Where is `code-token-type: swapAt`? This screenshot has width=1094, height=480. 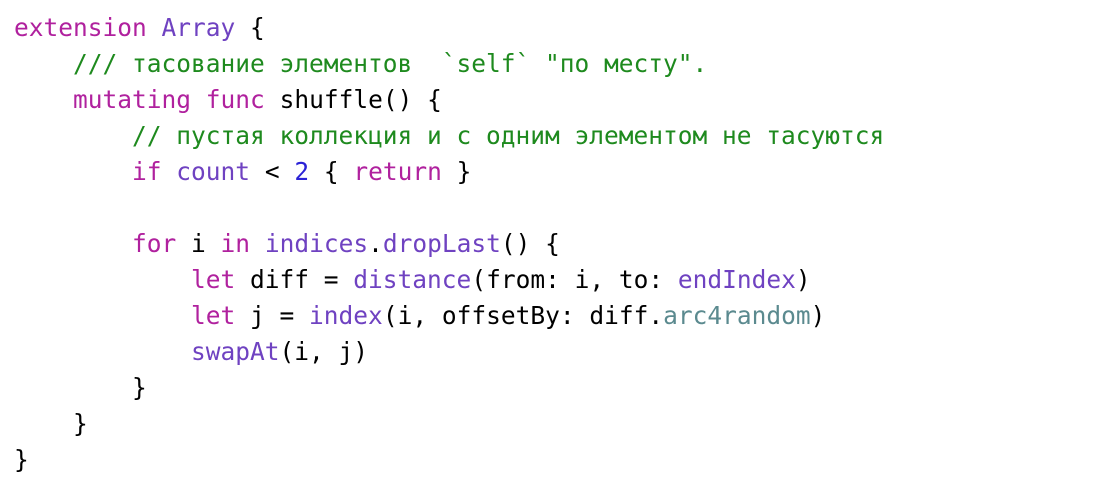 code-token-type: swapAt is located at coordinates (235, 351).